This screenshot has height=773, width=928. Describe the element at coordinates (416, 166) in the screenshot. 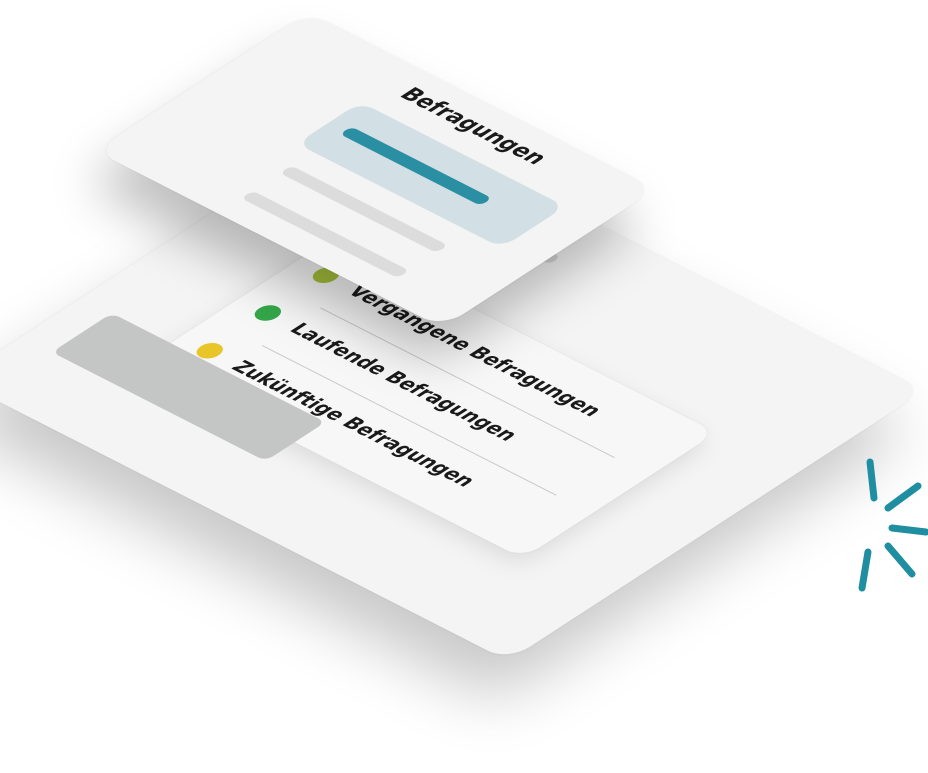

I see `selected-indicator-bar` at that location.